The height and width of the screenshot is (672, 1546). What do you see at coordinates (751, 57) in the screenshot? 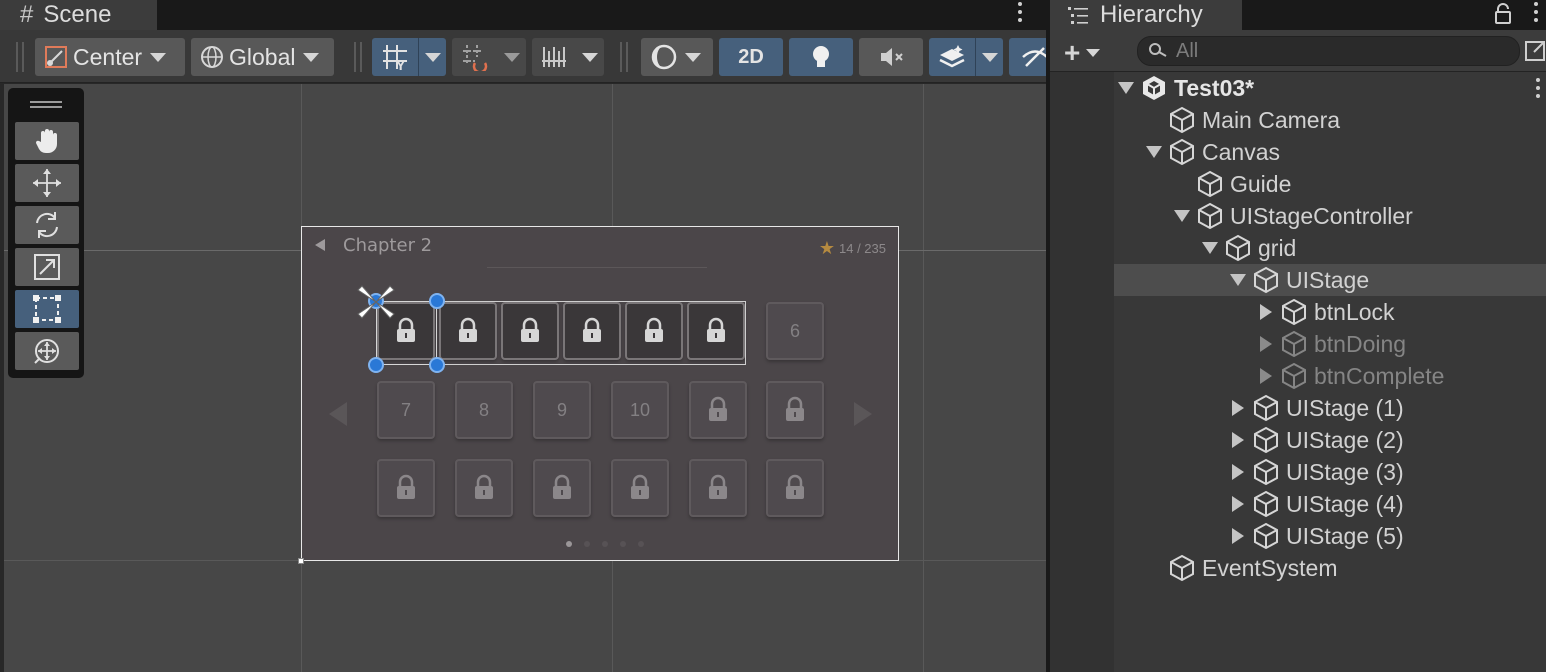
I see `2d-mode-toggle: 2D` at bounding box center [751, 57].